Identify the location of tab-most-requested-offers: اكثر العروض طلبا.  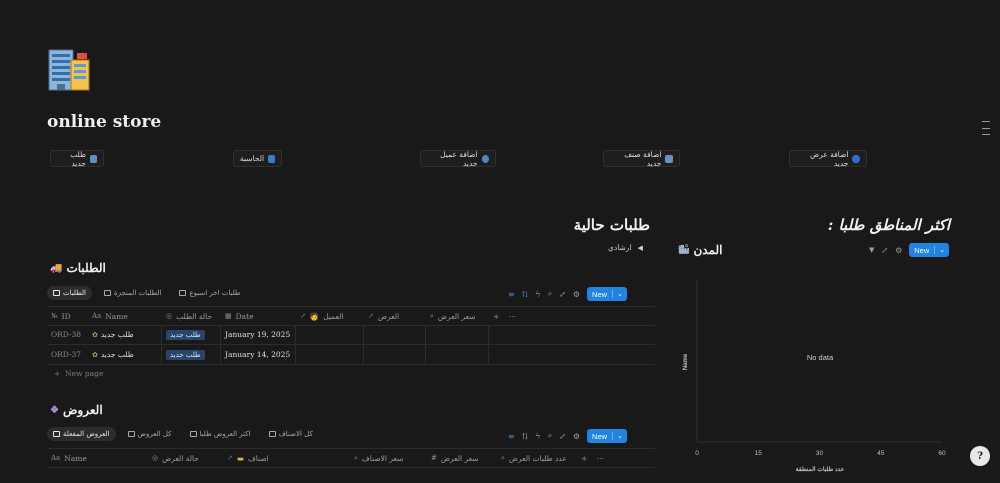
(220, 434).